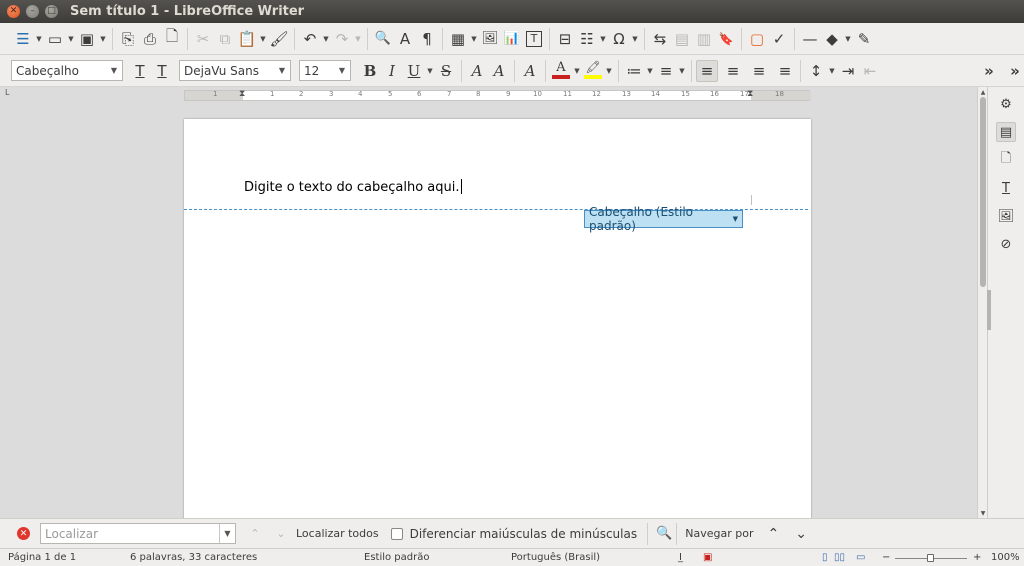 The height and width of the screenshot is (566, 1024). I want to click on italic-icon: I, so click(392, 71).